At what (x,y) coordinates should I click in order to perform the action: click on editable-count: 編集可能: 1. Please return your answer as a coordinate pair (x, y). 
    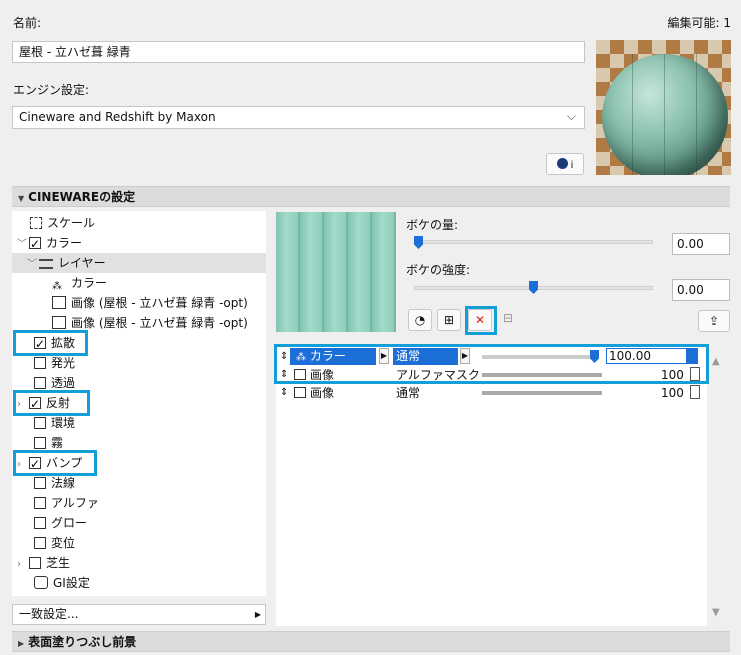
    Looking at the image, I should click on (699, 23).